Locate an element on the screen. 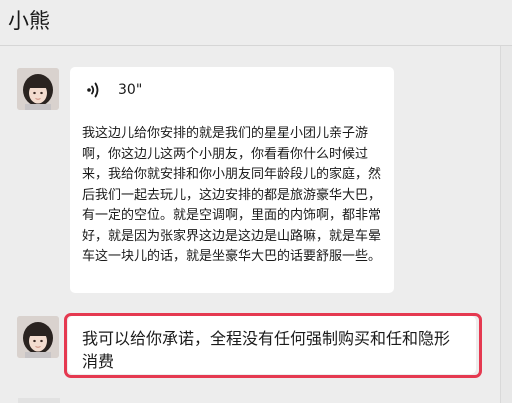 The image size is (512, 403). message-text-content: 我可以给你承诺，全程没有任何强制购买和任和隐形消费 is located at coordinates (266, 350).